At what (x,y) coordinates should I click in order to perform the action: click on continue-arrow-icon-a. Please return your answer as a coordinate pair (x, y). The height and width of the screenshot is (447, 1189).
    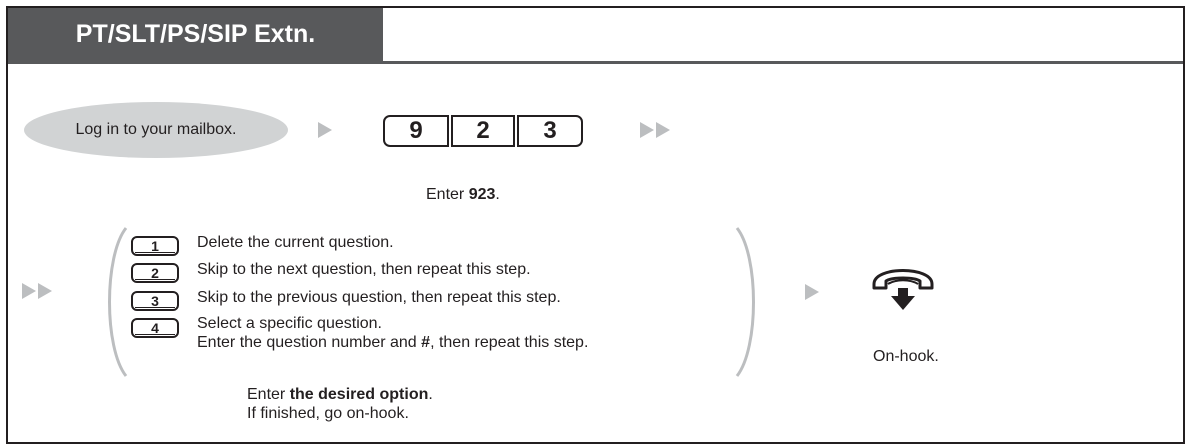
    Looking at the image, I should click on (29, 291).